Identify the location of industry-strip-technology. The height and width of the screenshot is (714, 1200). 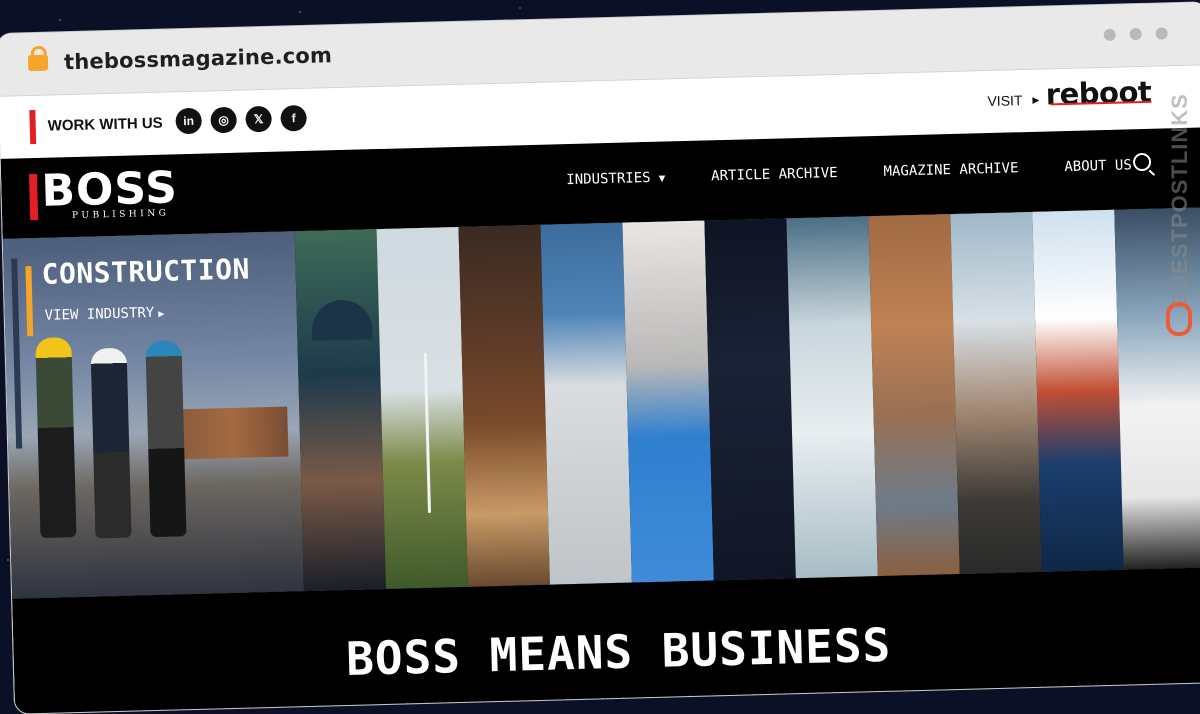
(750, 399).